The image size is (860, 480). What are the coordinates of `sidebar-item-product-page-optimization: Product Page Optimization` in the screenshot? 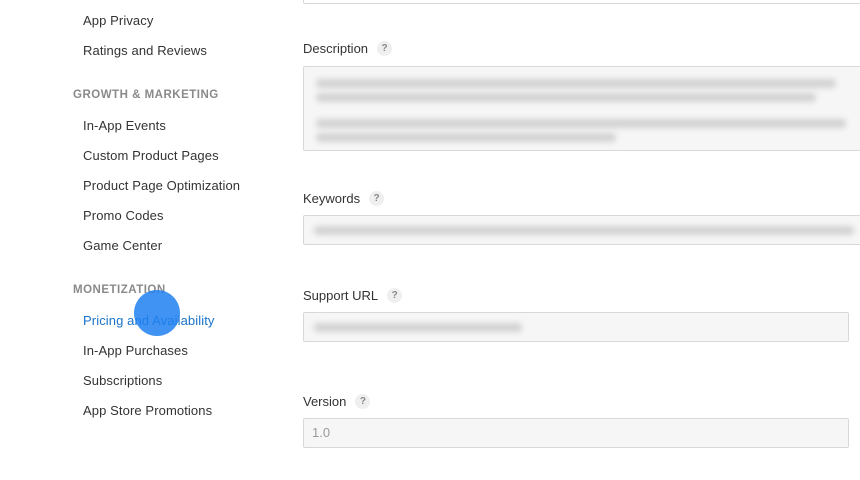 It's located at (161, 185).